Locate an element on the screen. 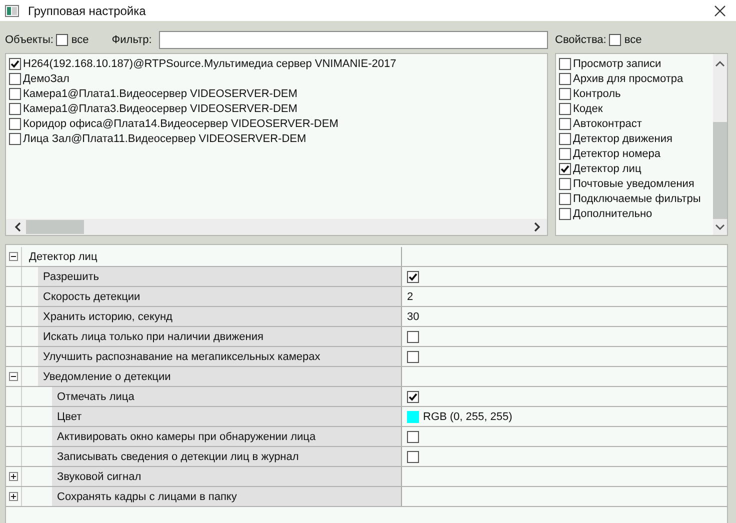 The width and height of the screenshot is (736, 523). list-item: Коридор офиса@Плата14.Видеосервер VIDEOSERVER-DEM is located at coordinates (180, 124).